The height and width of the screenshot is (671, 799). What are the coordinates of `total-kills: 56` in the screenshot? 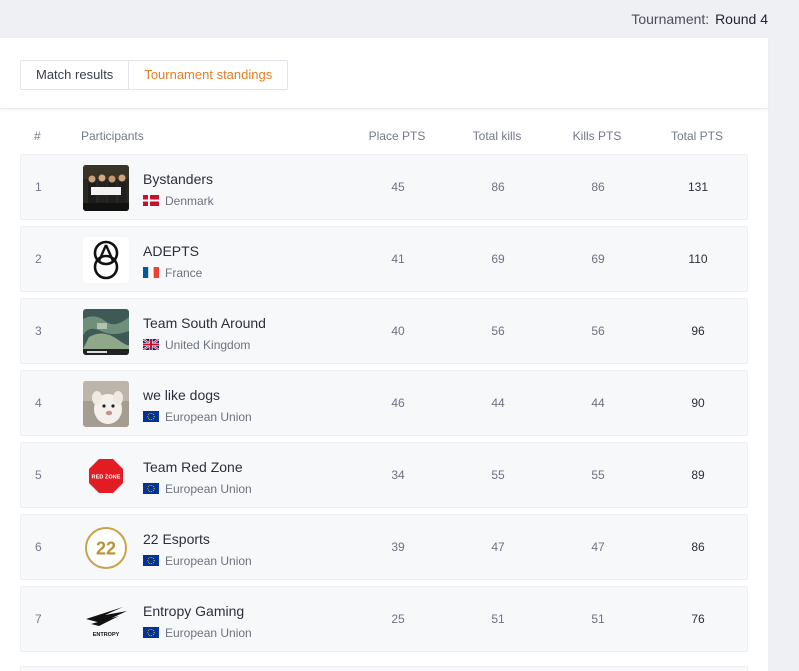 It's located at (498, 331).